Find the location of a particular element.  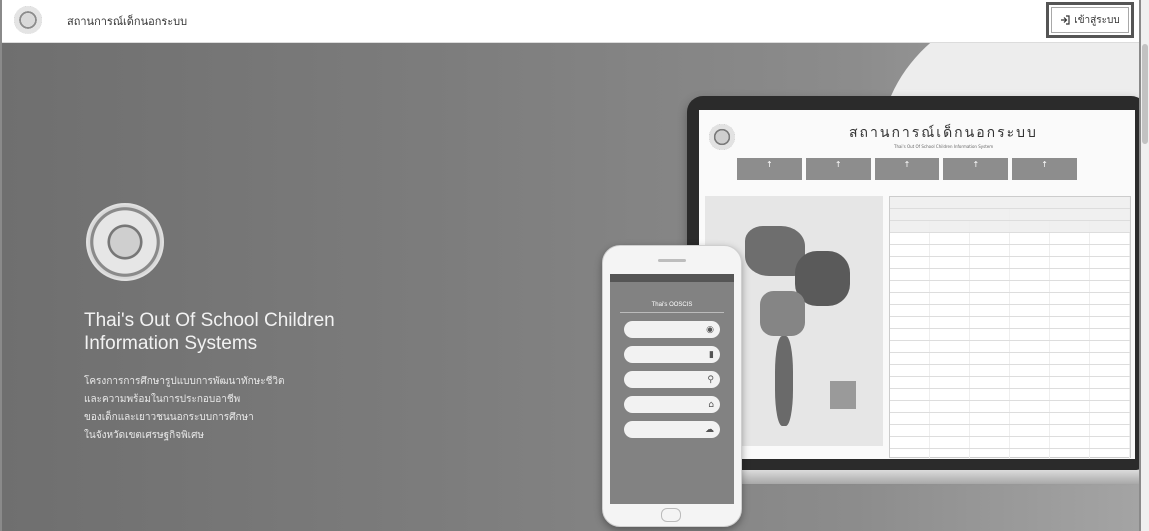

phone-divider is located at coordinates (672, 312).